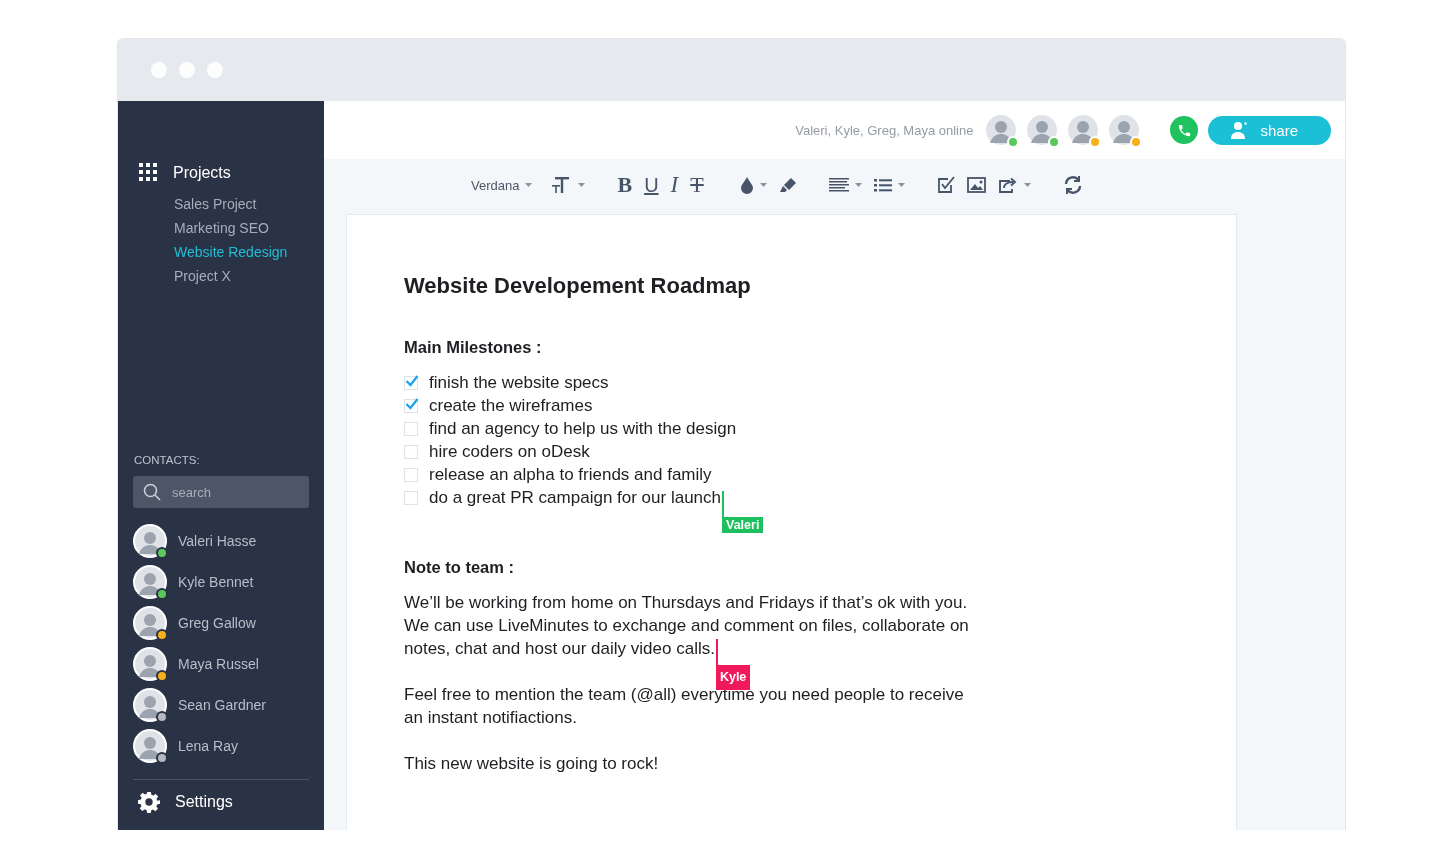  Describe the element at coordinates (1239, 130) in the screenshot. I see `person-icon` at that location.